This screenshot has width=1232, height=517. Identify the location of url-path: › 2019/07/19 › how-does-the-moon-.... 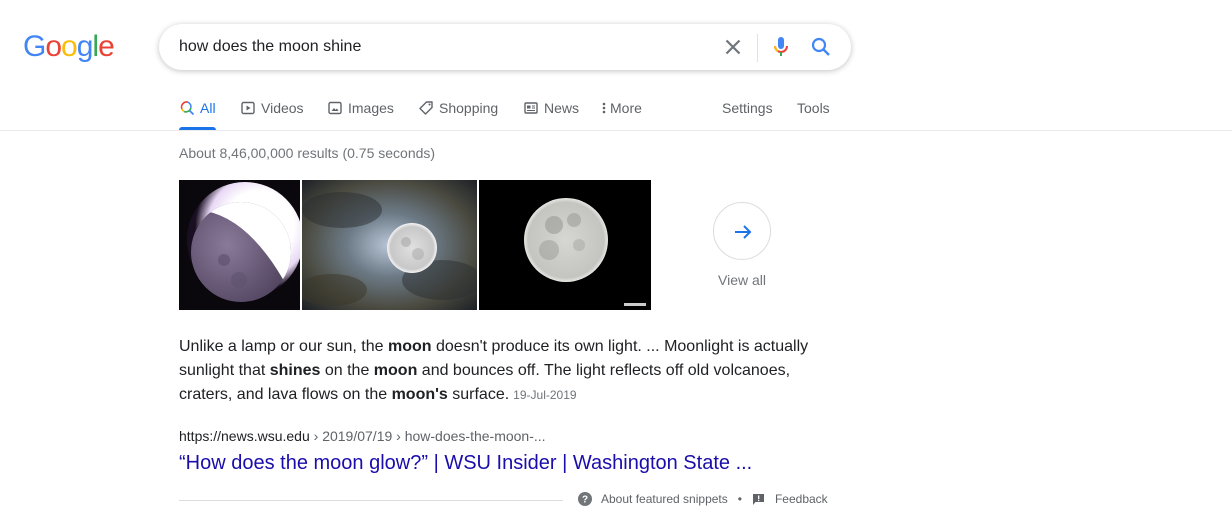
(427, 436).